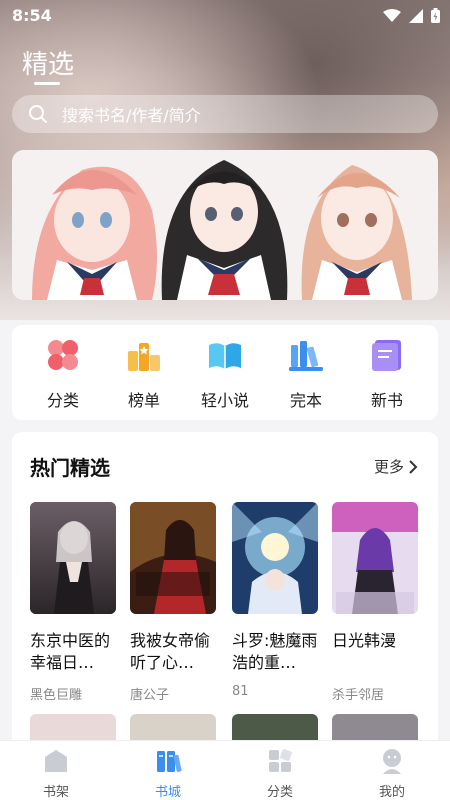 The height and width of the screenshot is (800, 450). I want to click on category-label: 完本, so click(305, 400).